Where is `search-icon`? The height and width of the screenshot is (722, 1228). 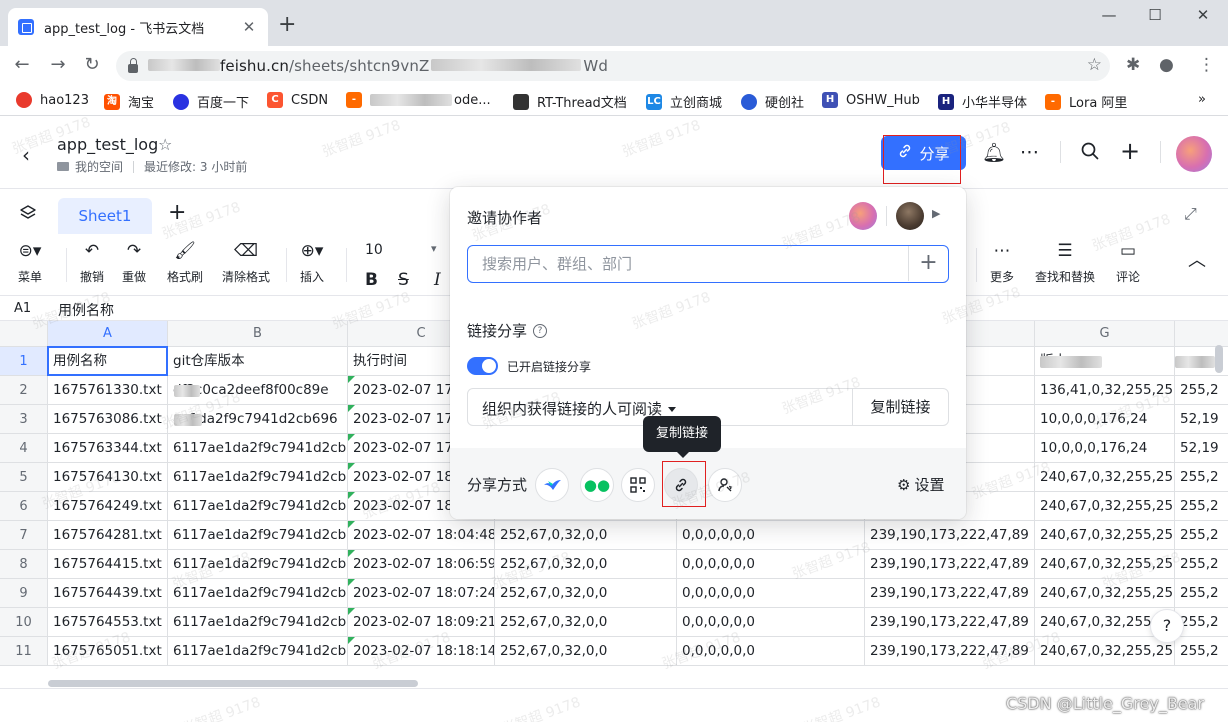
search-icon is located at coordinates (1090, 153).